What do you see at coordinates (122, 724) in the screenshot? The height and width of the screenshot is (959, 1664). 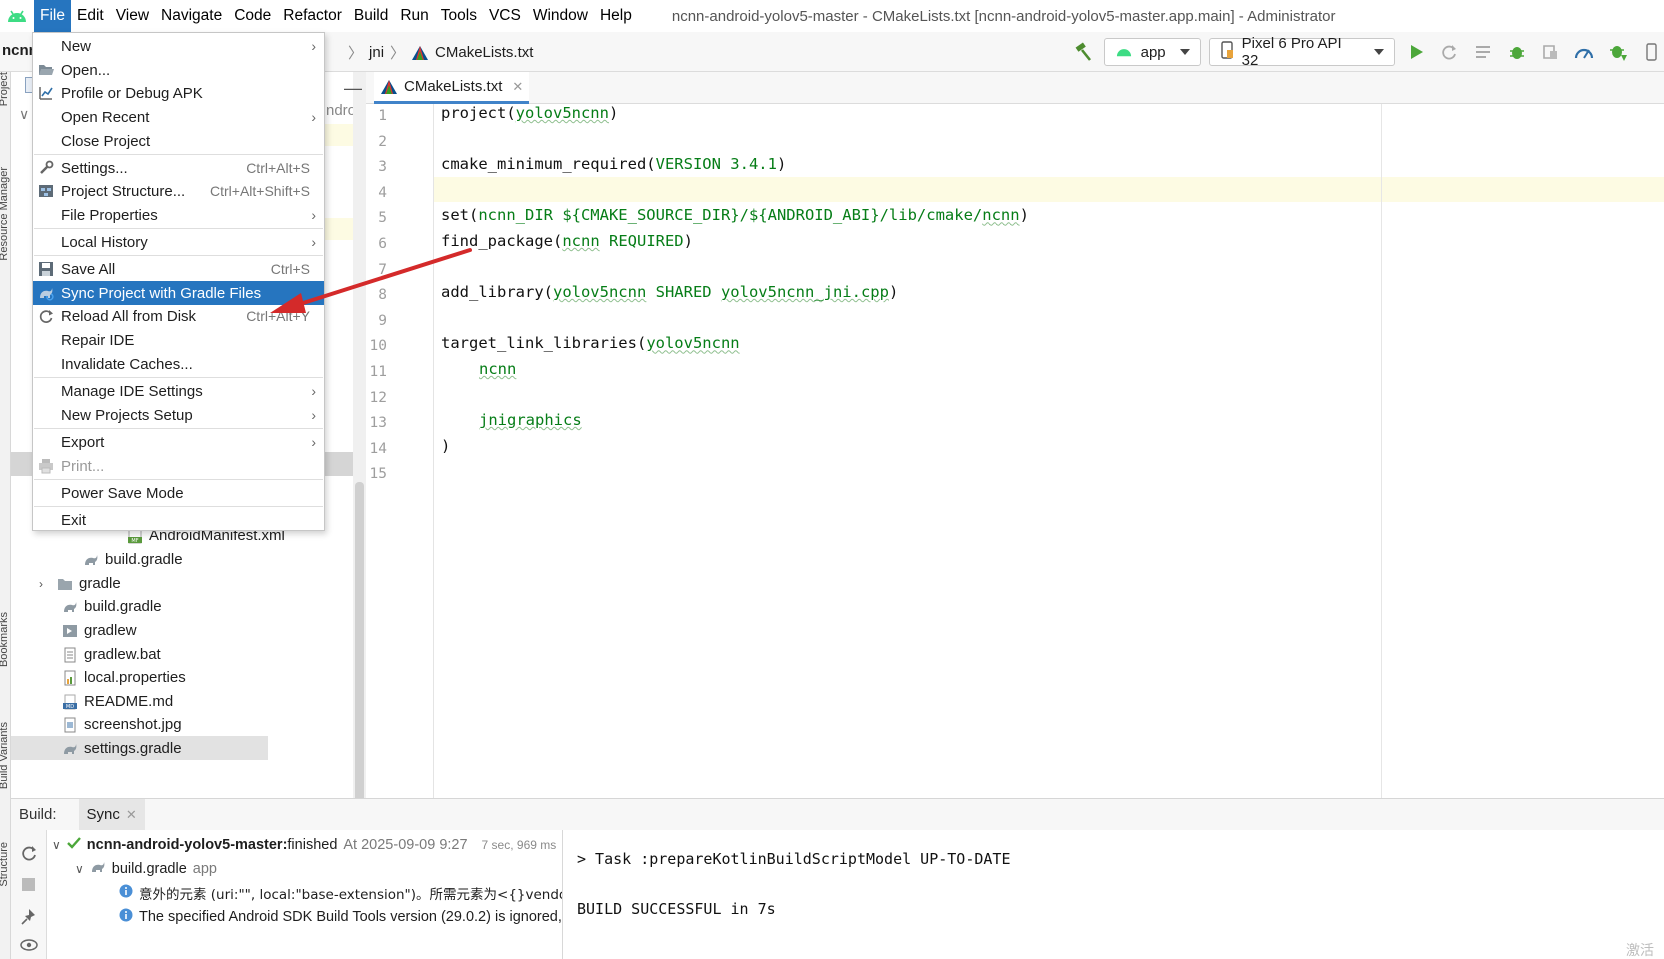 I see `tree-item-screenshot: screenshot.jpg` at bounding box center [122, 724].